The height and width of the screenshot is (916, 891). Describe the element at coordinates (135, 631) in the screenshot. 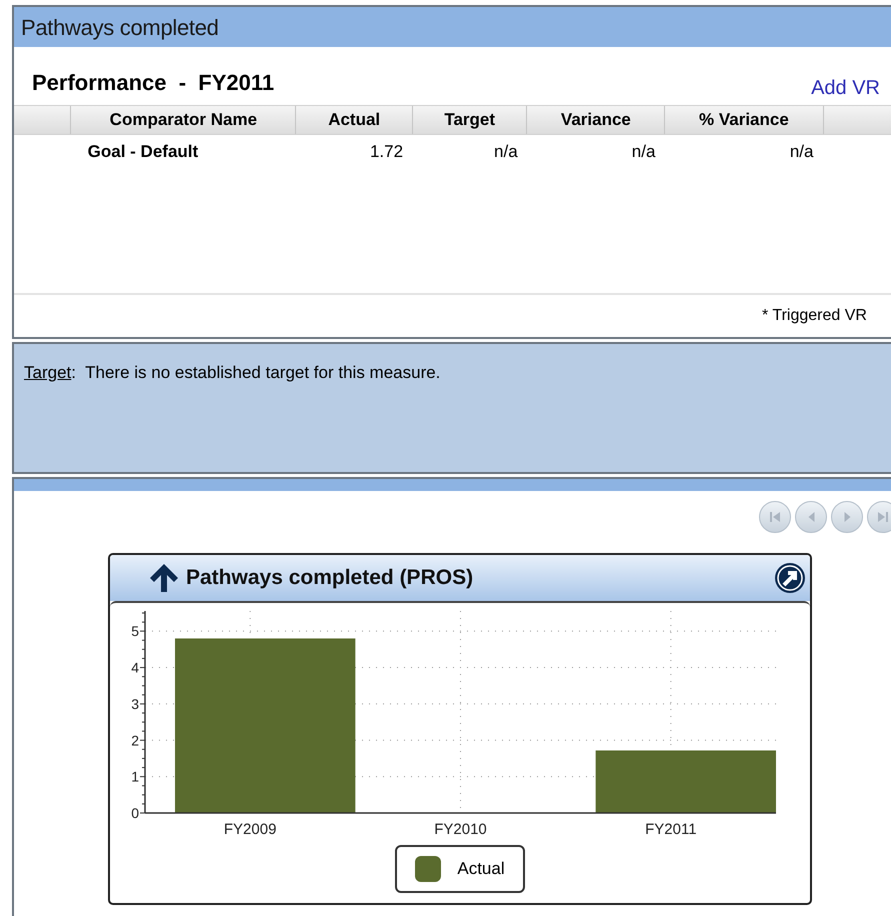

I see `y-tick-label: 5` at that location.